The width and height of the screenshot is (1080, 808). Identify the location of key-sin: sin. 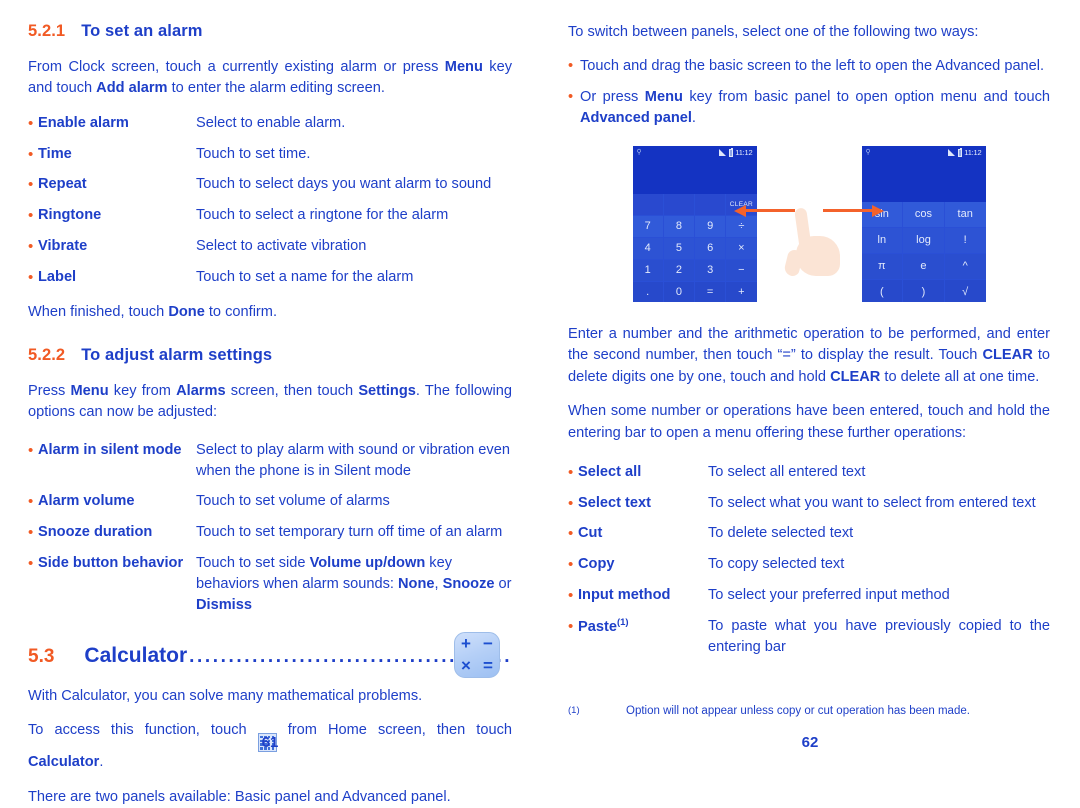
(882, 214).